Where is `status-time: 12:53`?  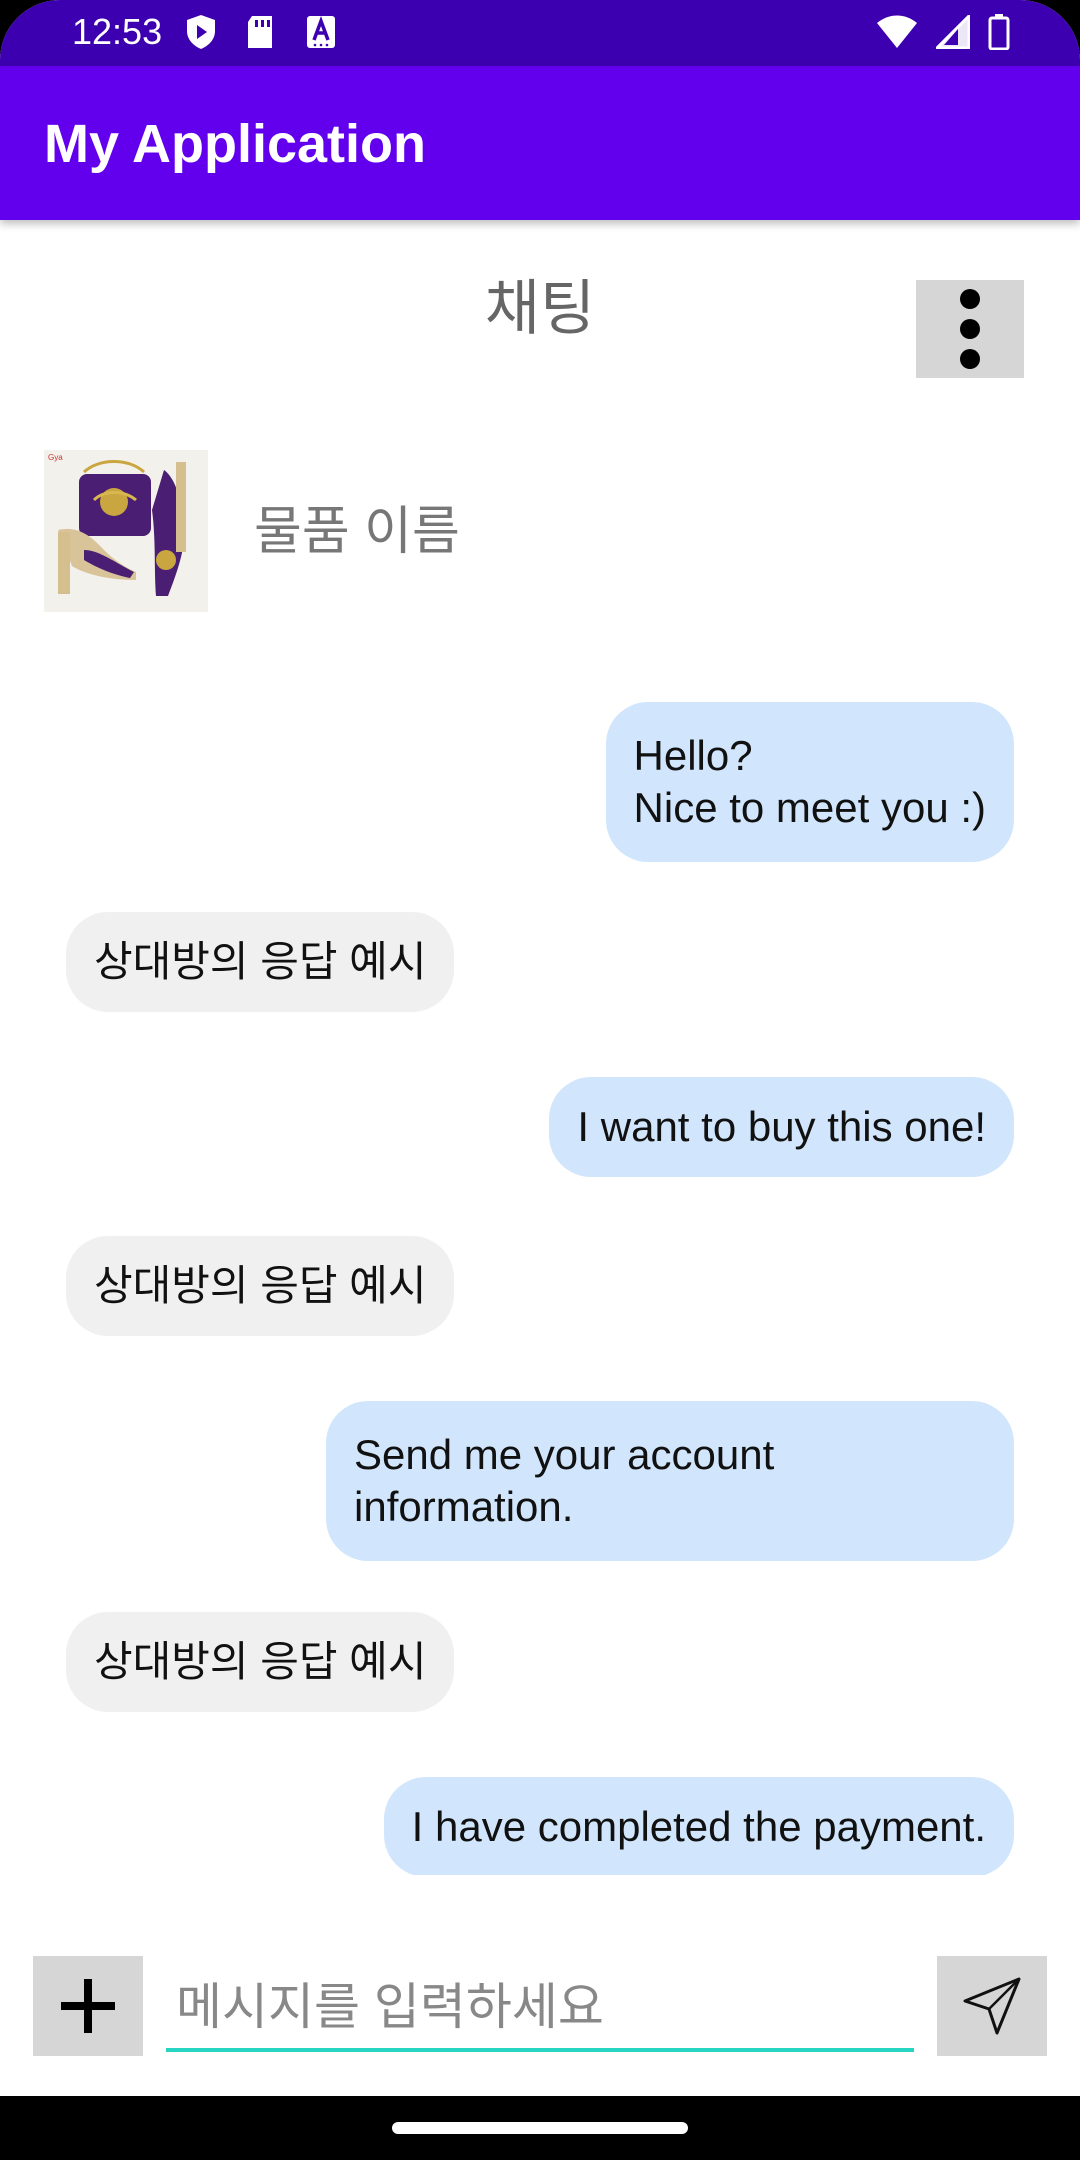 status-time: 12:53 is located at coordinates (117, 31).